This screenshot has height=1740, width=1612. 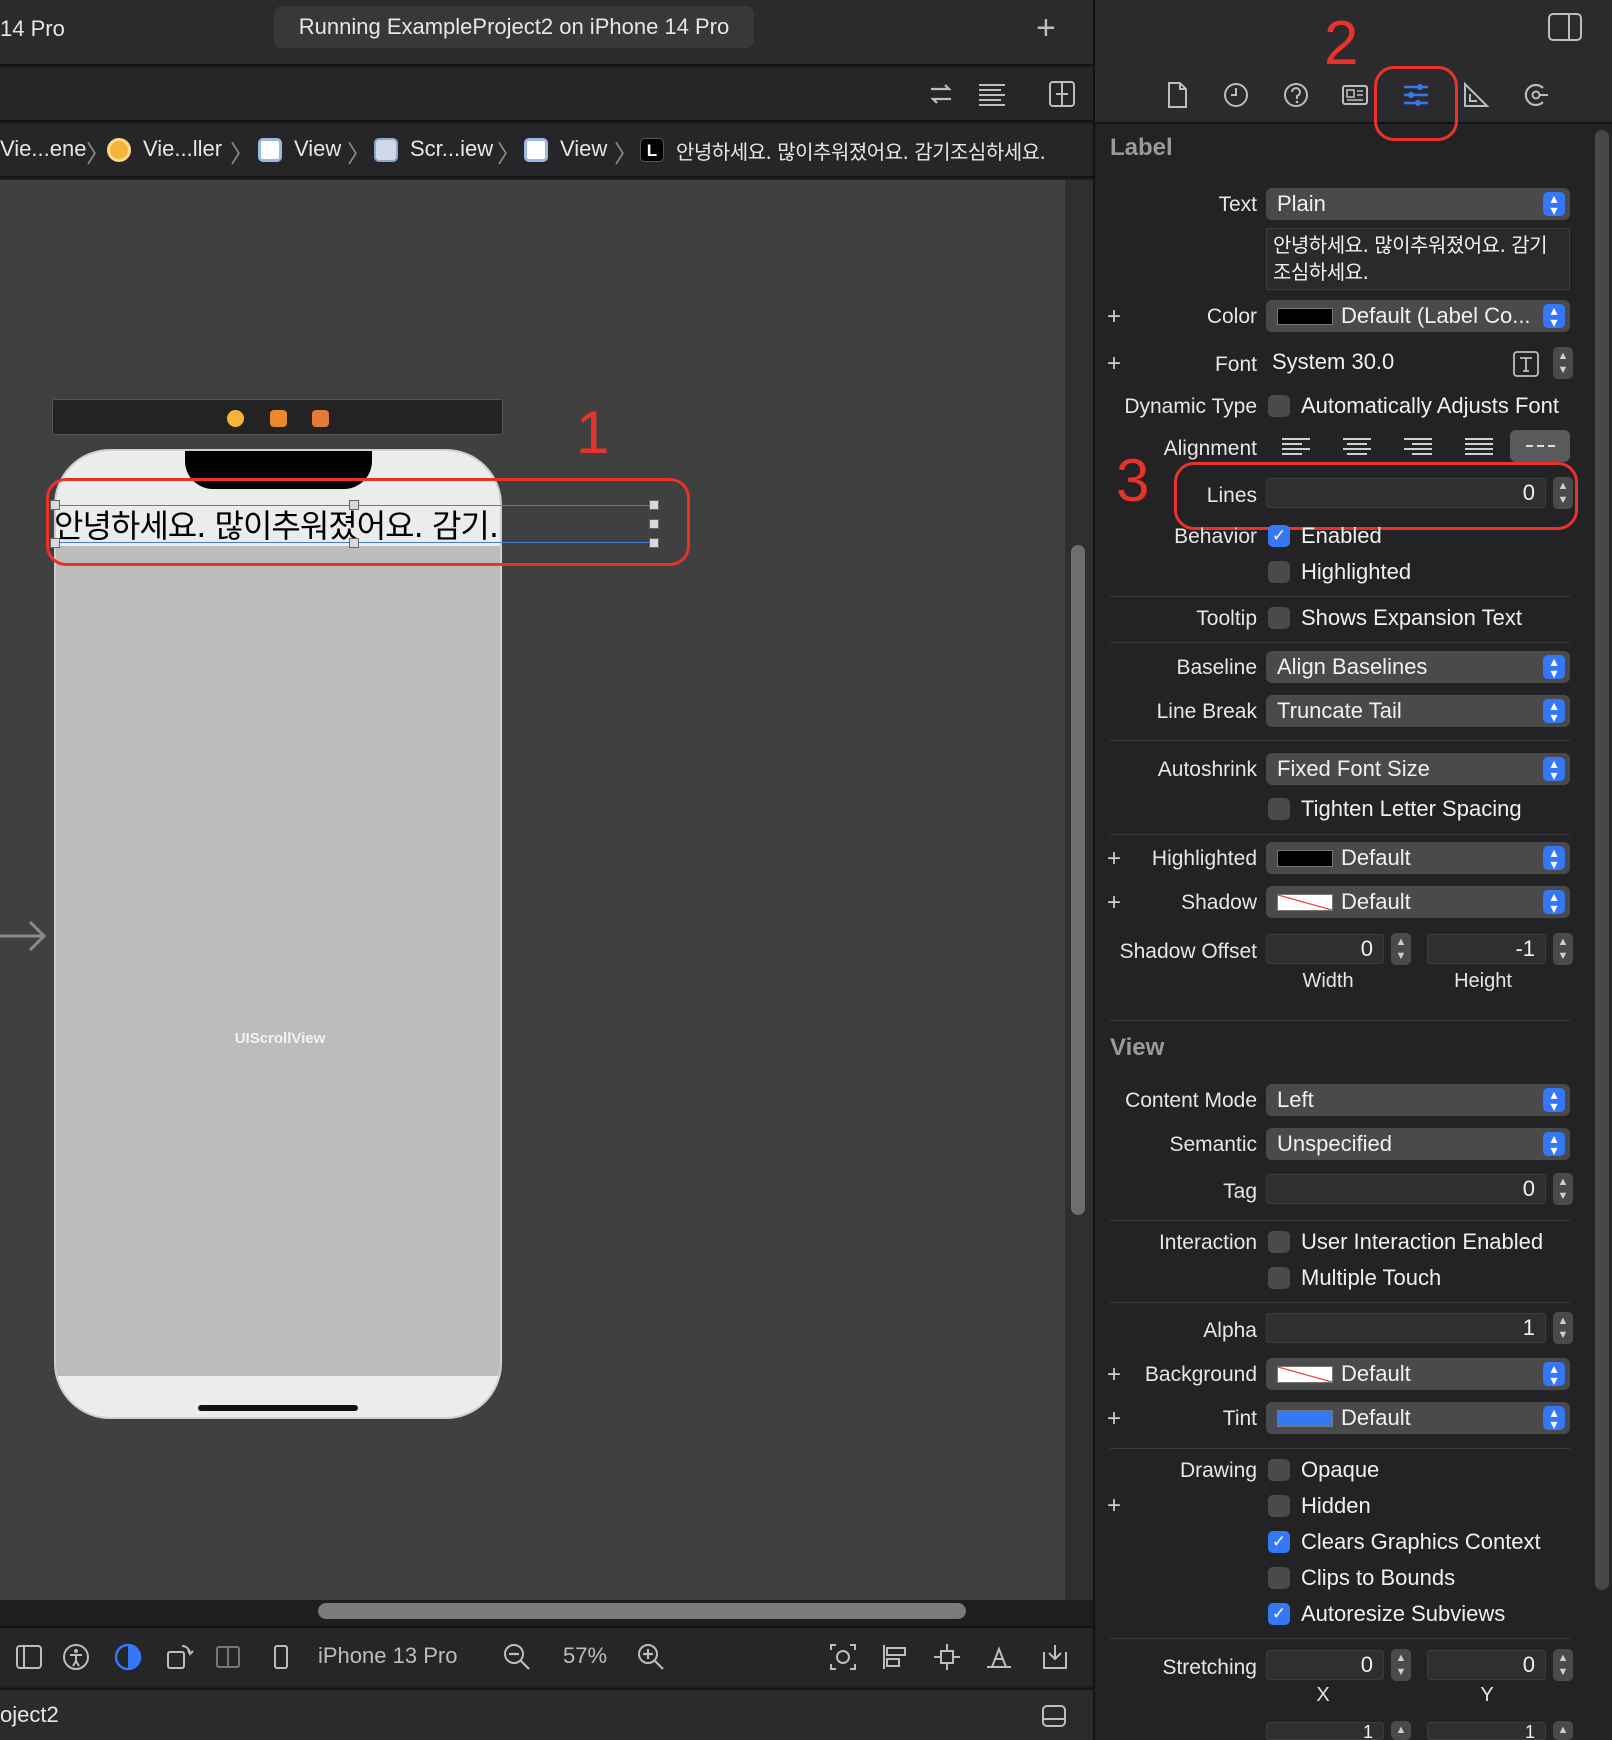 I want to click on identity-inspector-icon, so click(x=1355, y=95).